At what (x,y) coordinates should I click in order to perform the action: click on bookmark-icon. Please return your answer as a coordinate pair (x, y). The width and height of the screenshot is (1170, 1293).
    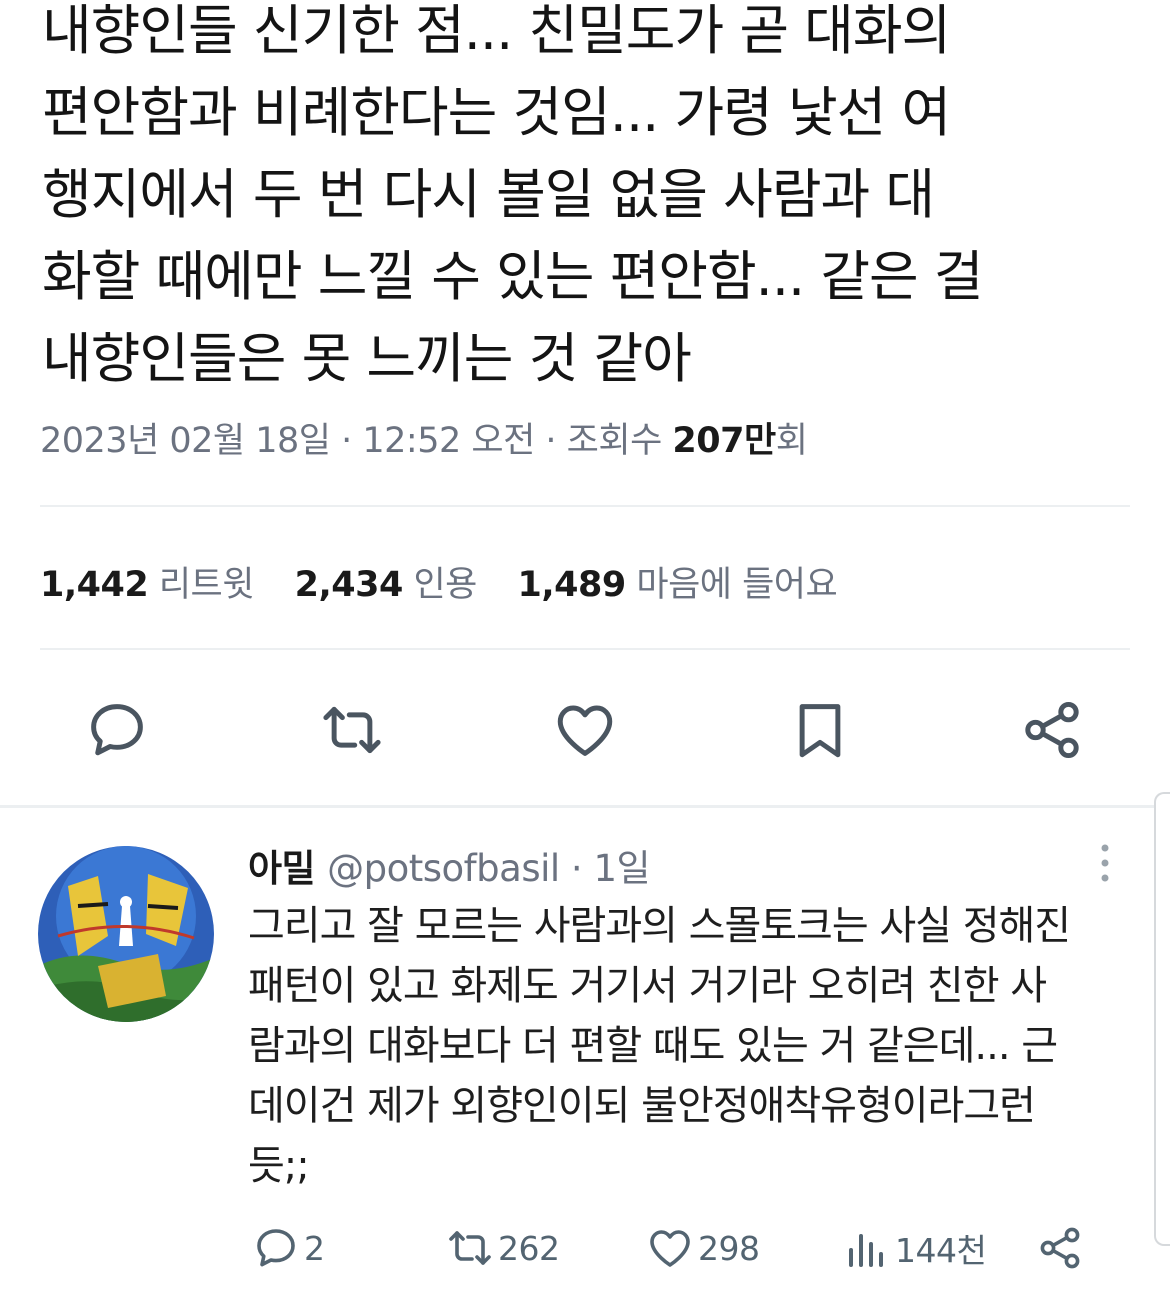
    Looking at the image, I should click on (820, 731).